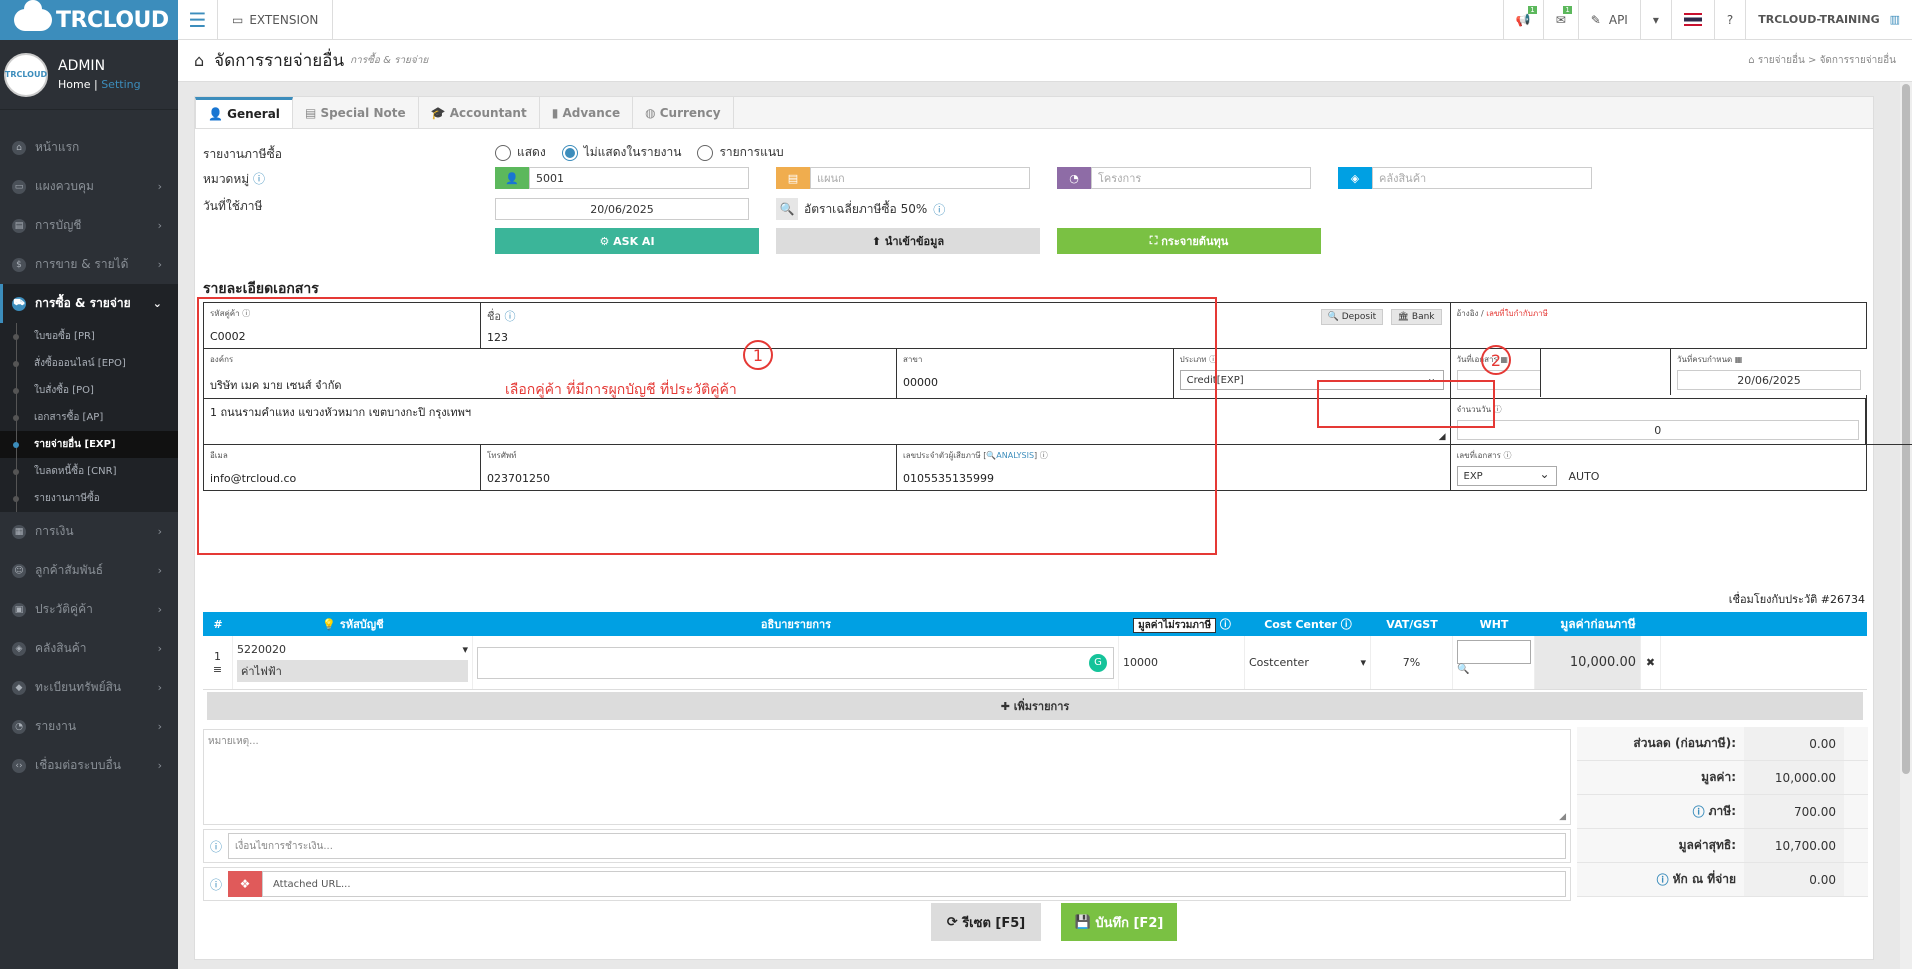 This screenshot has height=969, width=1912. I want to click on project-input: โครงการ, so click(1201, 178).